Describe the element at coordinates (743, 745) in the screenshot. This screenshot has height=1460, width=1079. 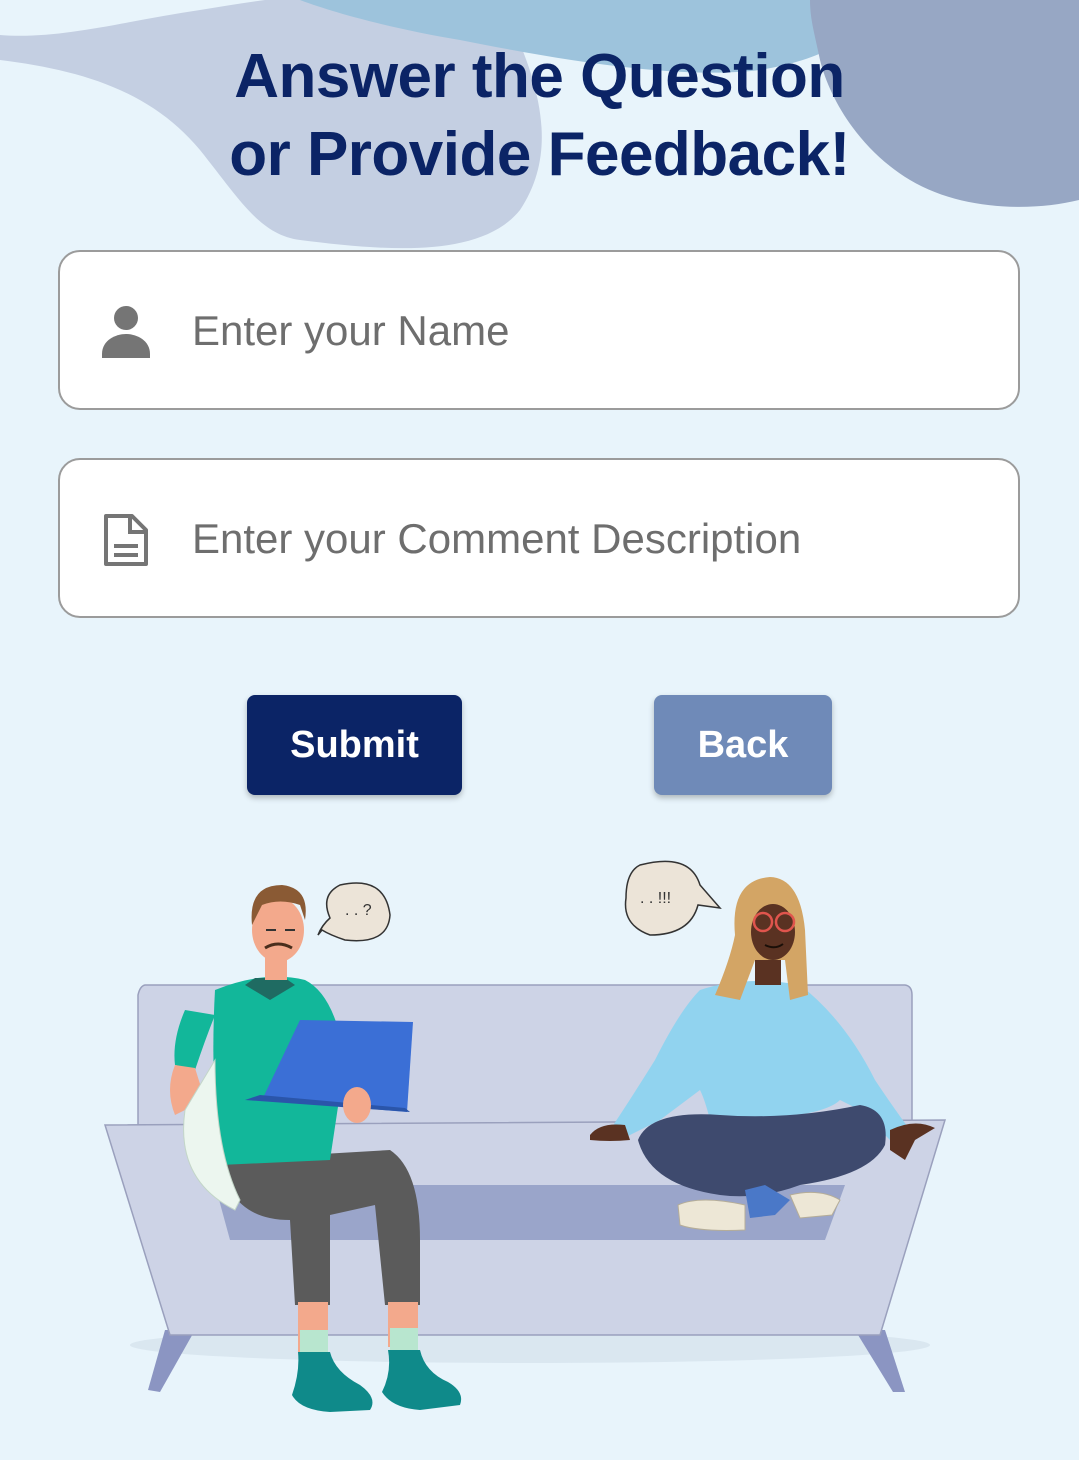
I see `back-button: Back` at that location.